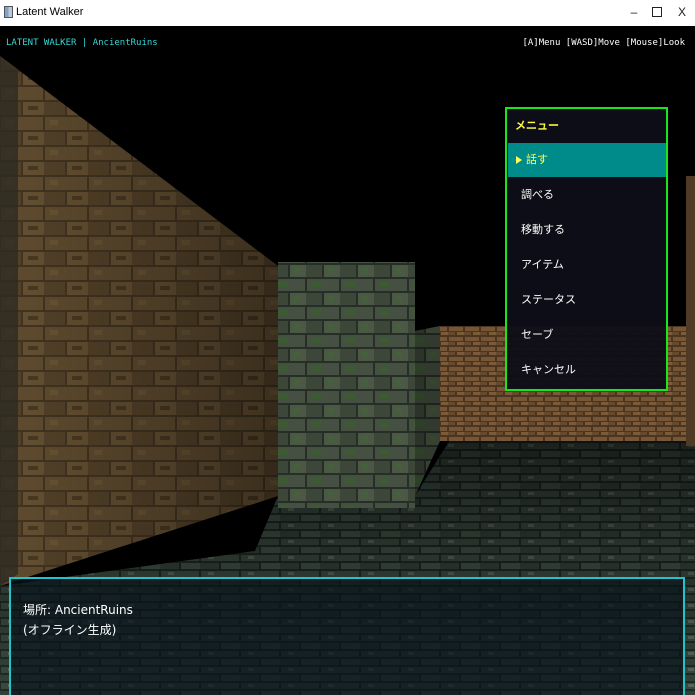 Image resolution: width=695 pixels, height=695 pixels. What do you see at coordinates (587, 300) in the screenshot?
I see `menu-item-status: ステータス` at bounding box center [587, 300].